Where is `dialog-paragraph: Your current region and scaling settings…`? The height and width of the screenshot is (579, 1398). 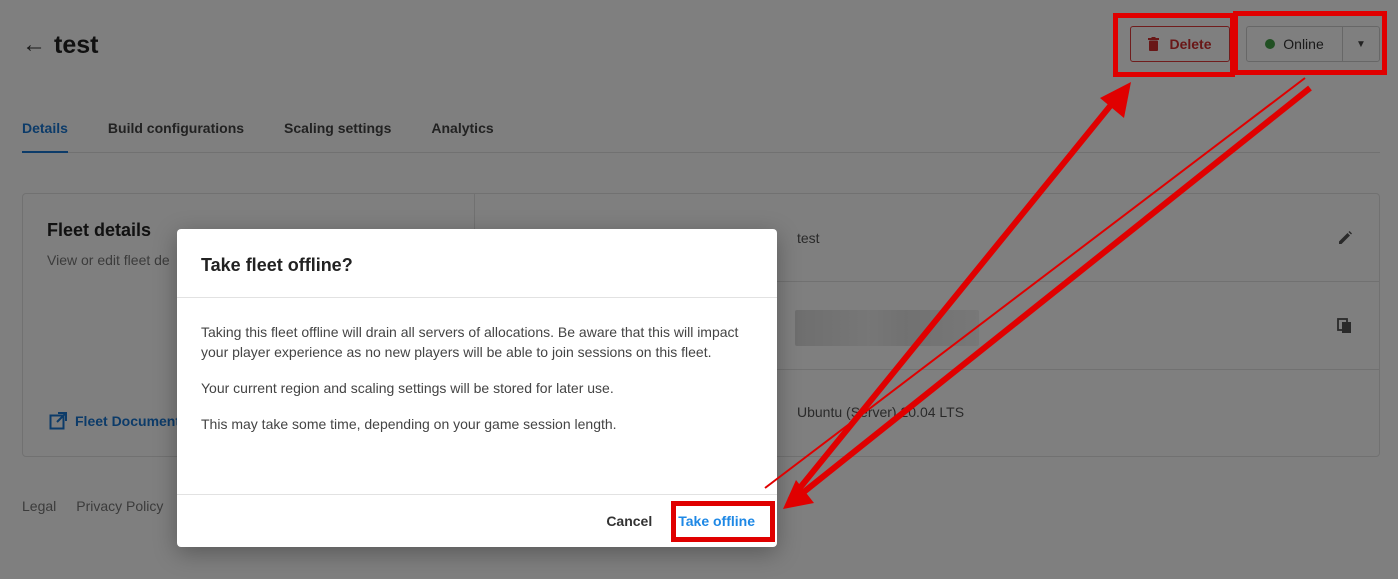
dialog-paragraph: Your current region and scaling settings… is located at coordinates (407, 388).